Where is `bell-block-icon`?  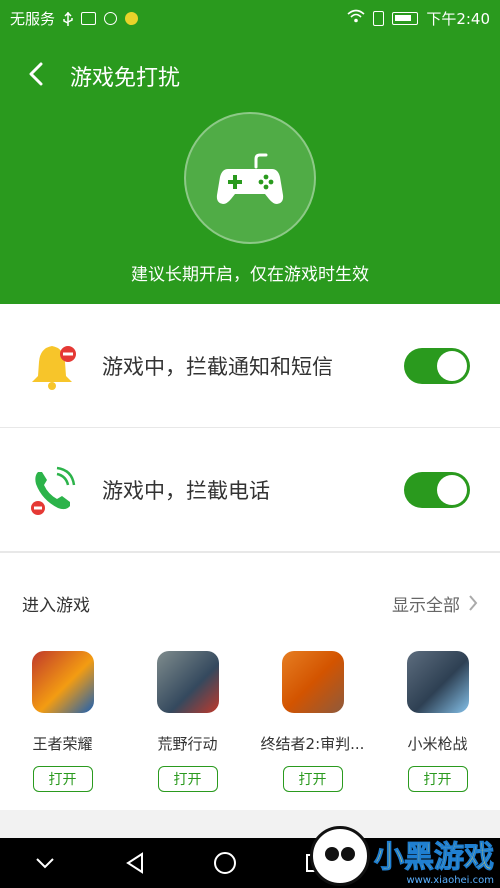 bell-block-icon is located at coordinates (54, 366).